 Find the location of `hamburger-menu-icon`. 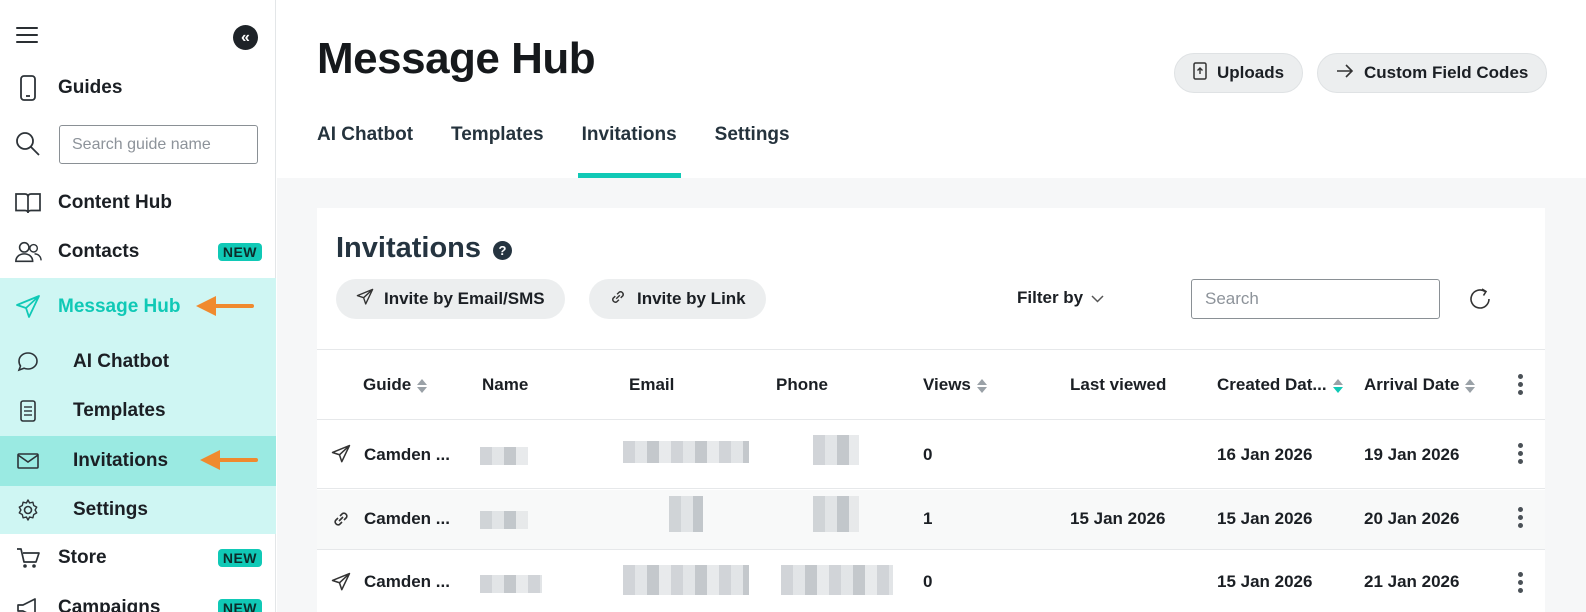

hamburger-menu-icon is located at coordinates (27, 36).